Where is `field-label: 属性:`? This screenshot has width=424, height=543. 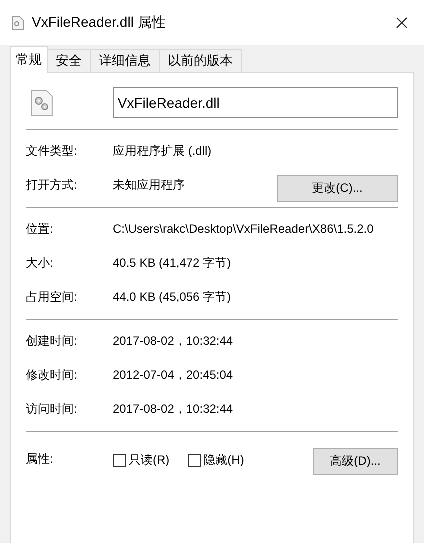 field-label: 属性: is located at coordinates (40, 459).